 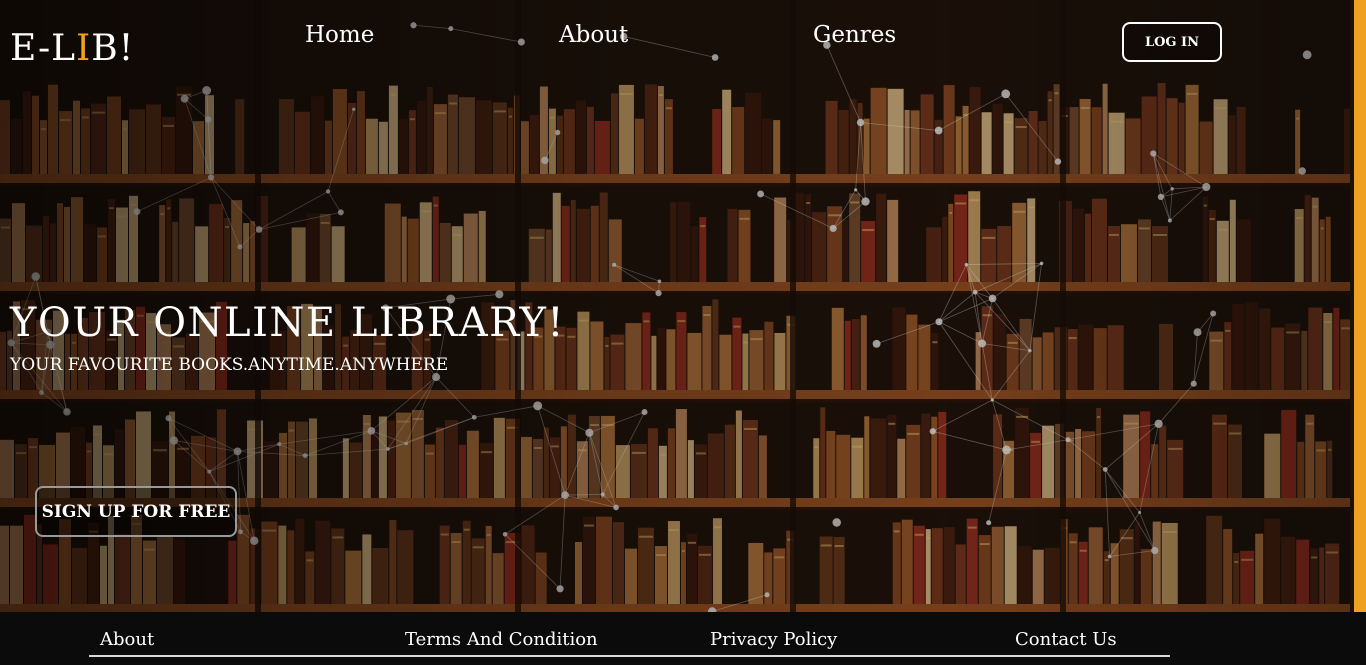 What do you see at coordinates (136, 511) in the screenshot?
I see `signup-button: SIGN UP FOR FREE` at bounding box center [136, 511].